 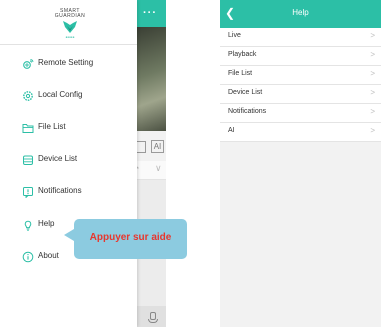 I want to click on underlying-live-view: ··· AI ◔ ∨, so click(x=150, y=163).